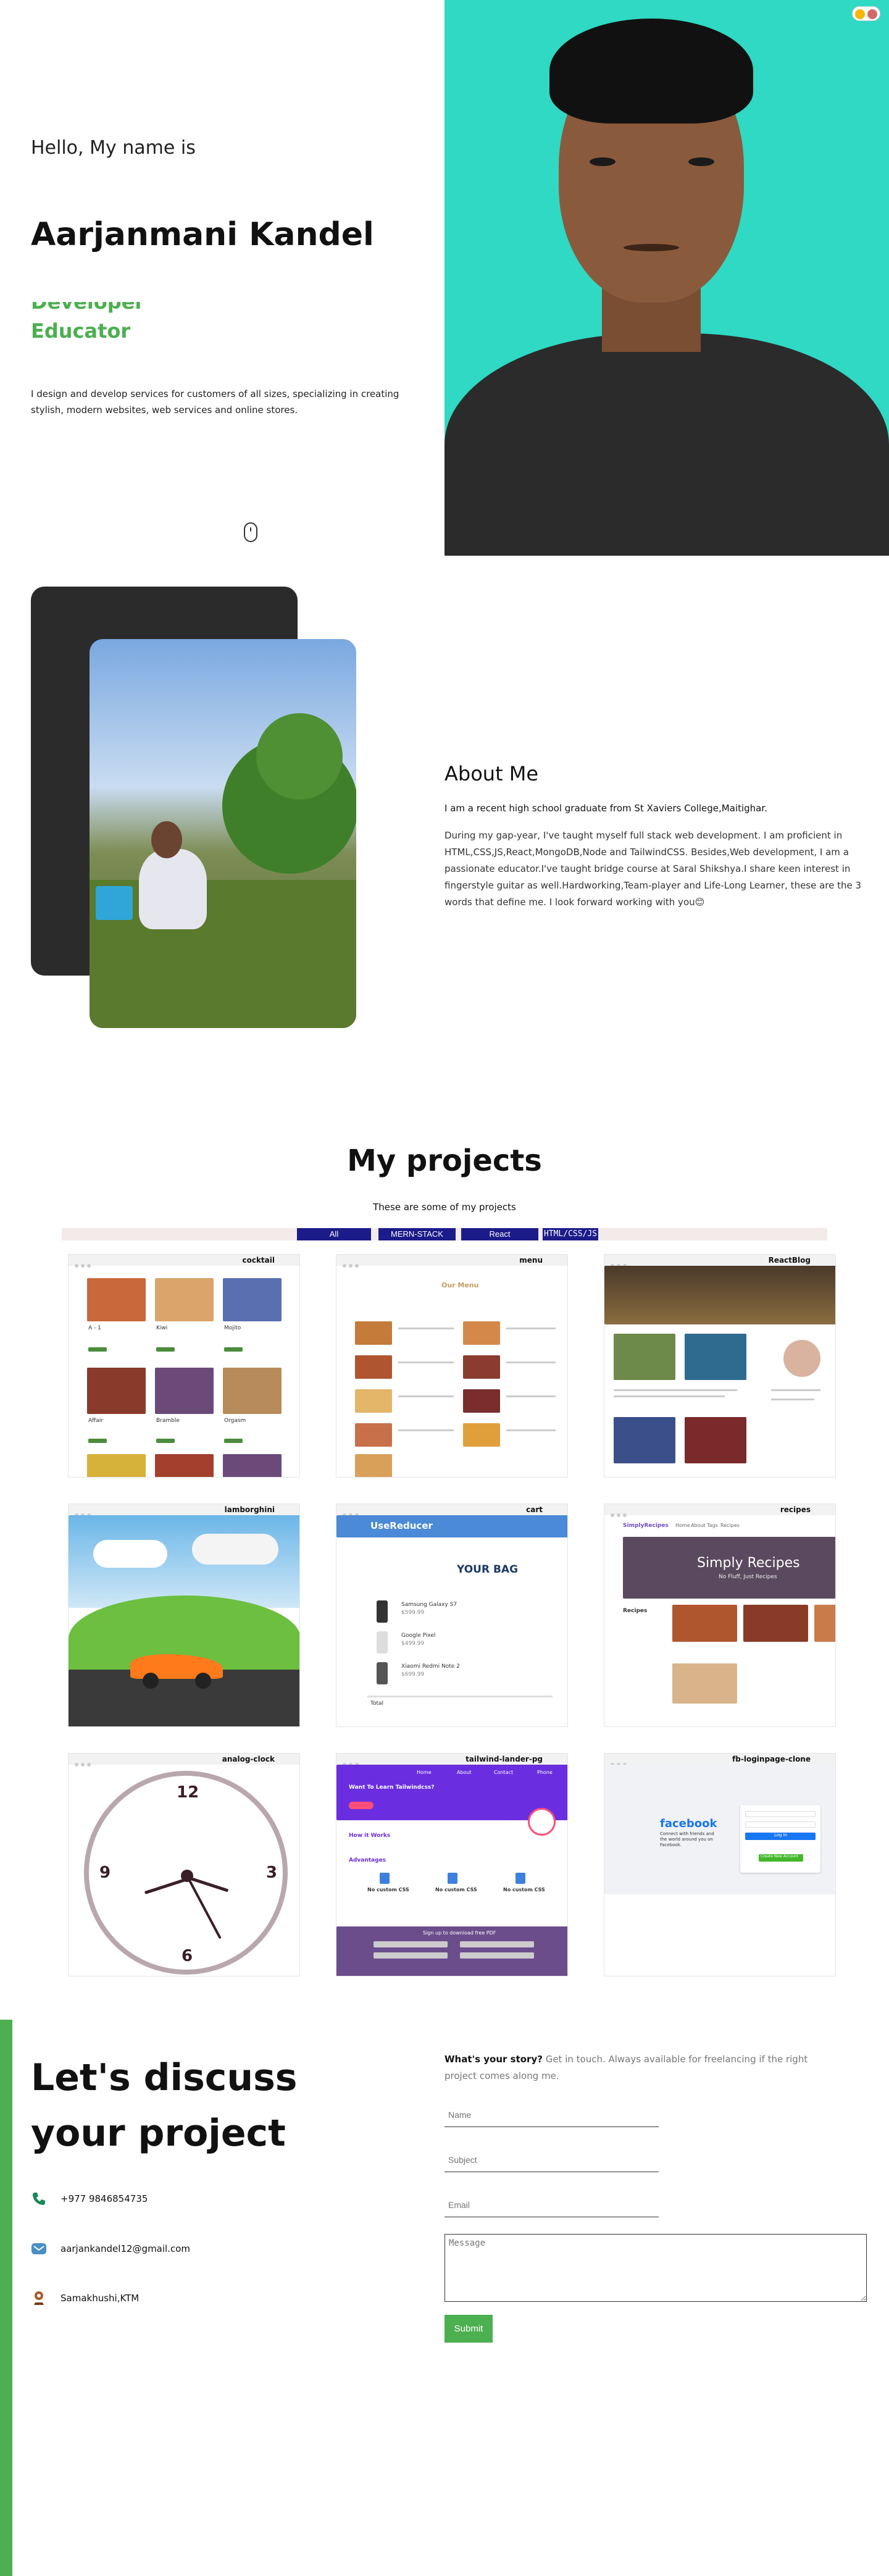 This screenshot has height=2576, width=889. Describe the element at coordinates (720, 1366) in the screenshot. I see `project-card-reactblog: ReactBlog` at that location.